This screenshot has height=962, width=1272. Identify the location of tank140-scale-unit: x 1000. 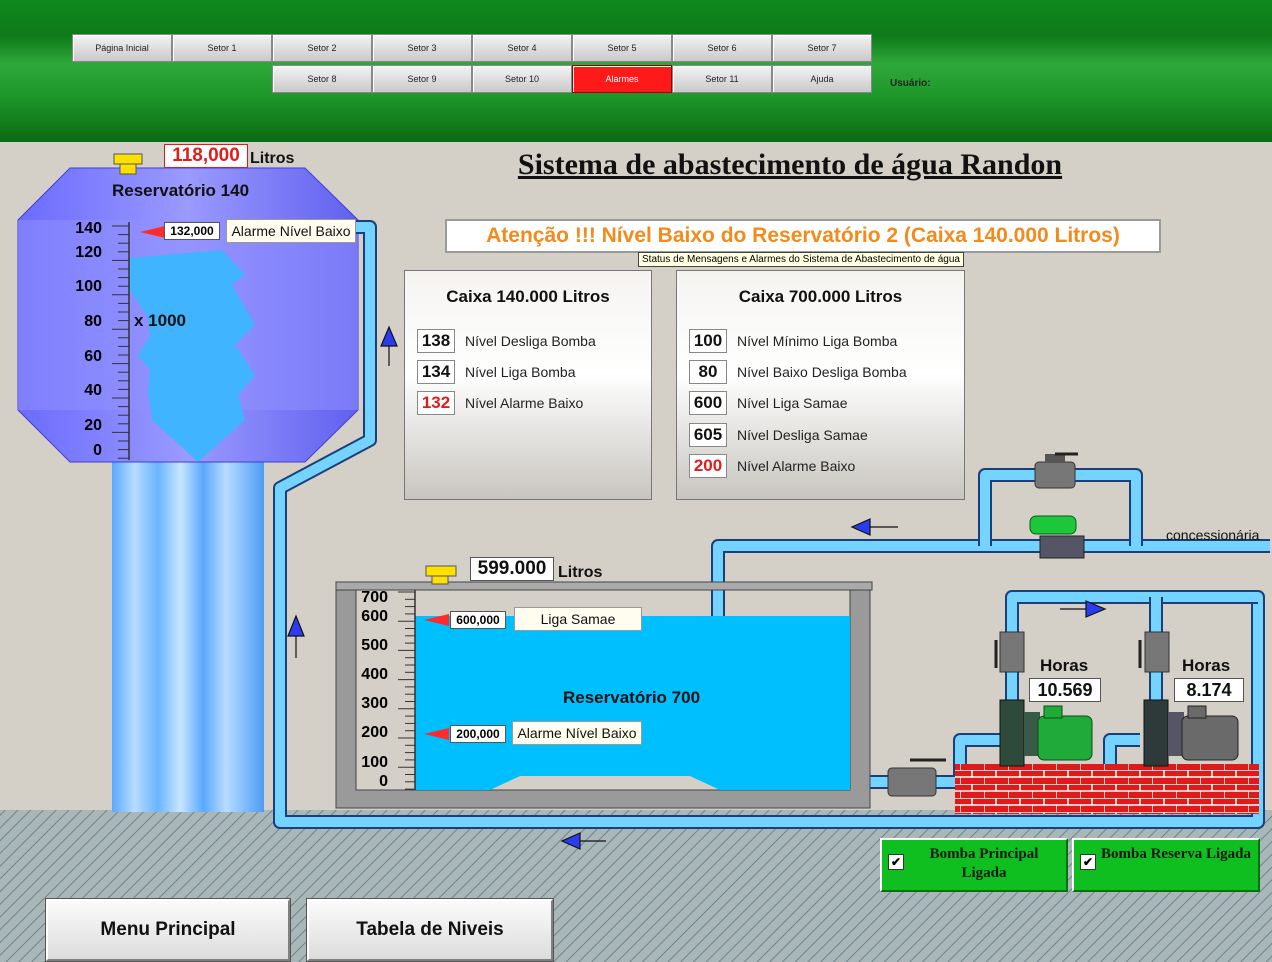
(160, 320).